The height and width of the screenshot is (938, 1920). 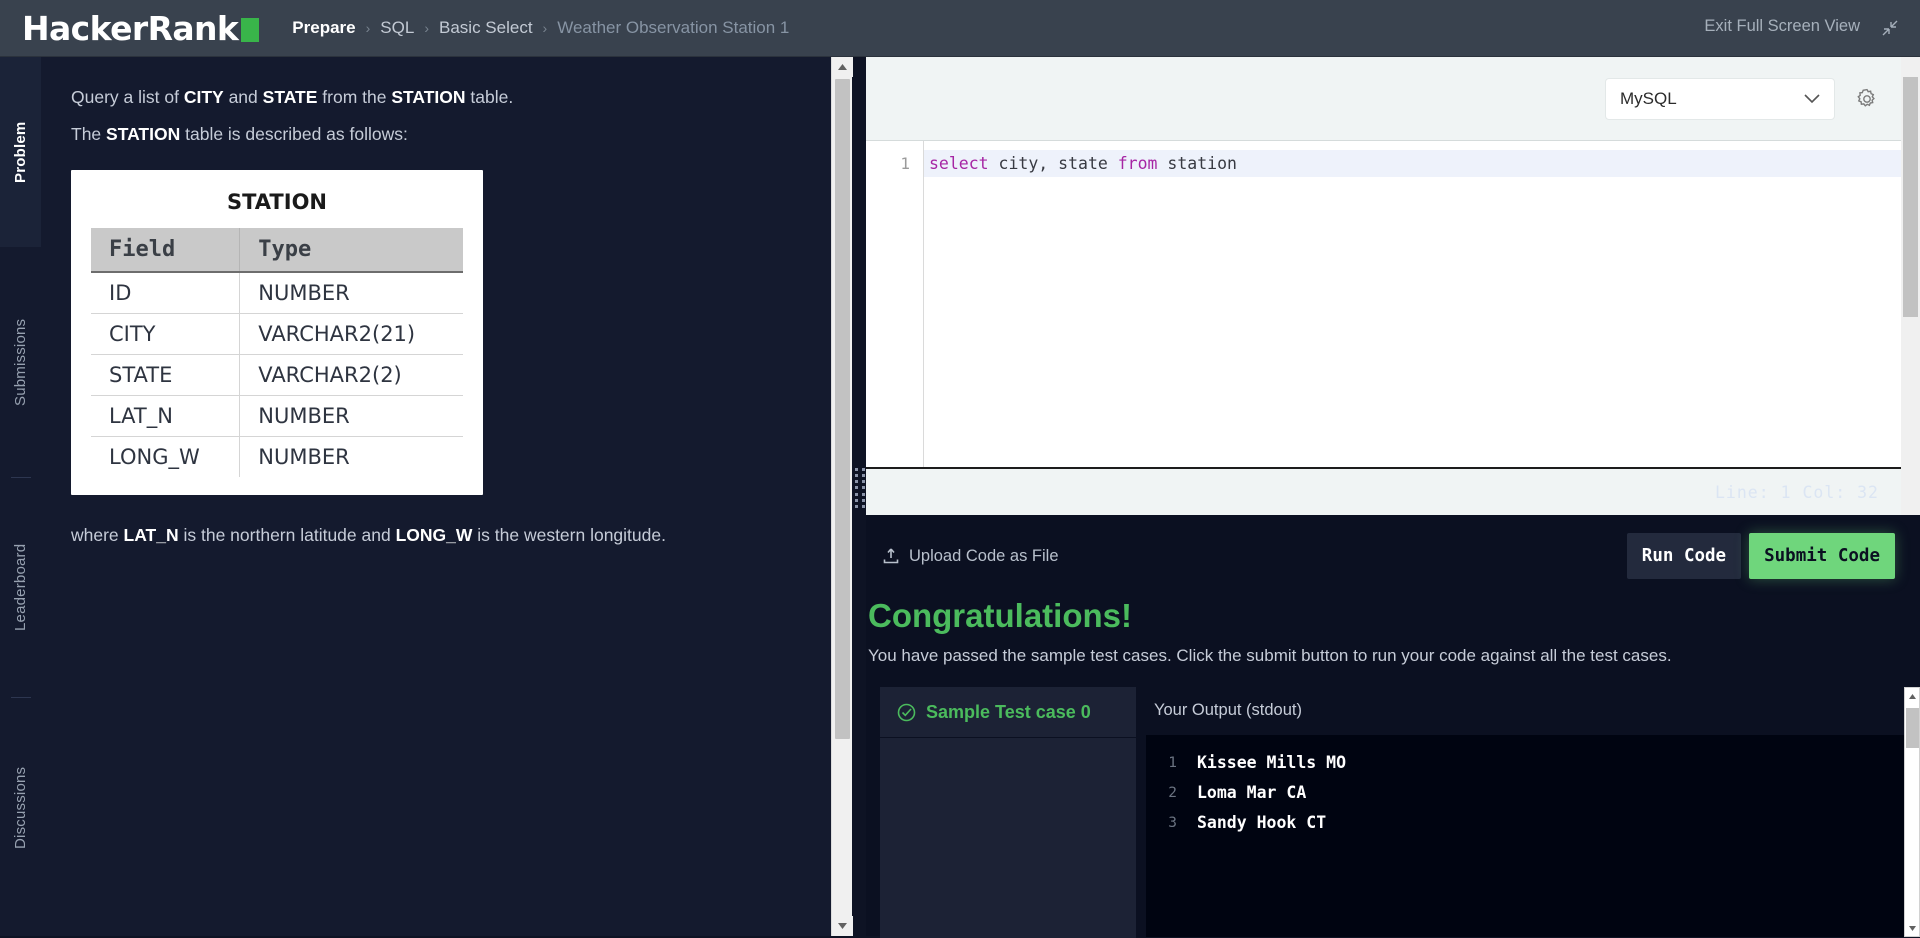 I want to click on problem-text-fragment: is the northern latitude and, so click(x=287, y=534).